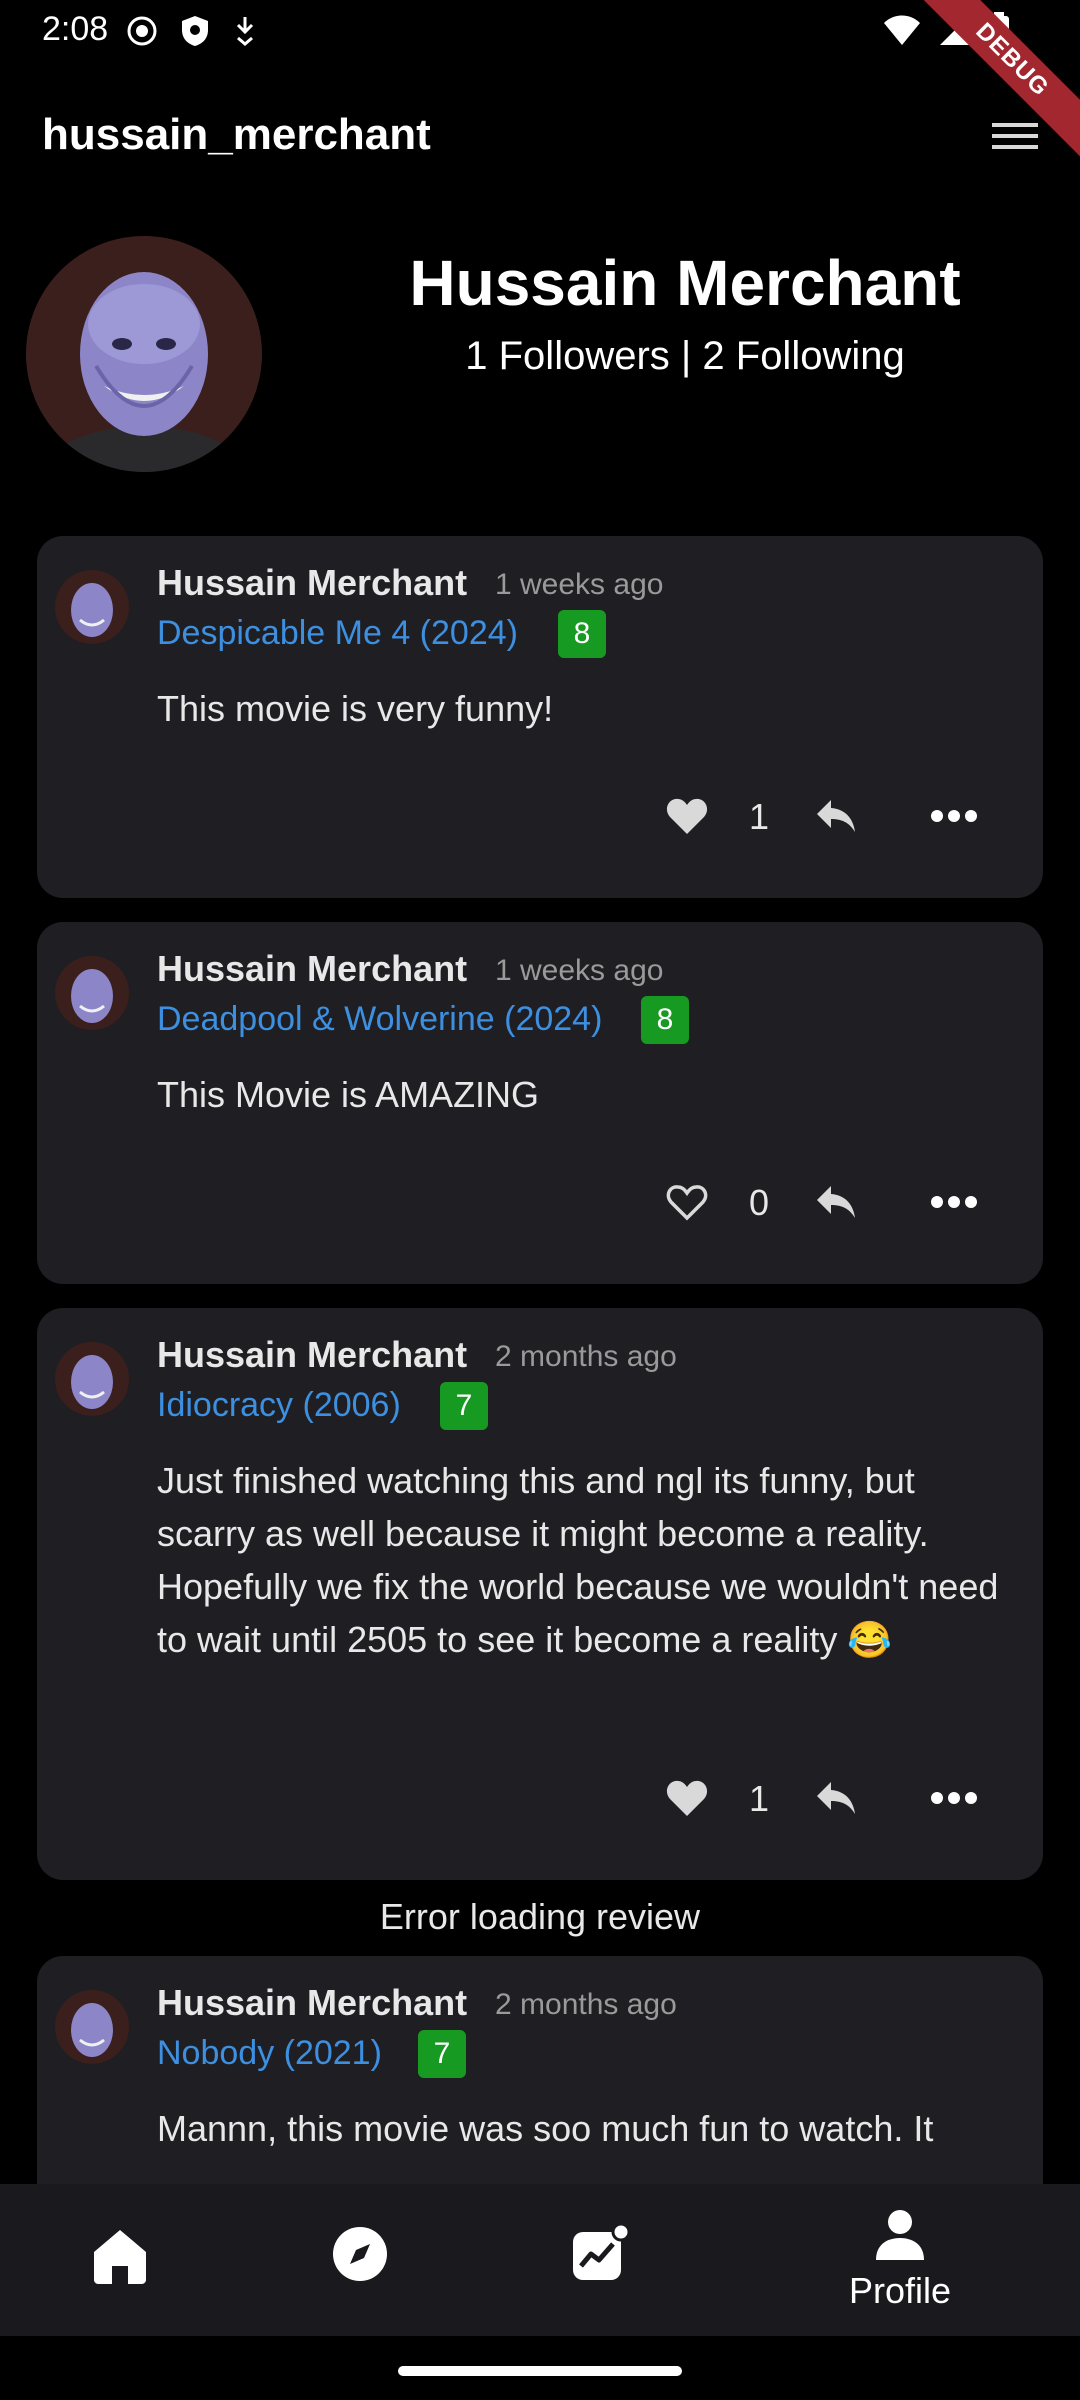 Image resolution: width=1080 pixels, height=2400 pixels. I want to click on bottom-nav: Profile, so click(540, 2260).